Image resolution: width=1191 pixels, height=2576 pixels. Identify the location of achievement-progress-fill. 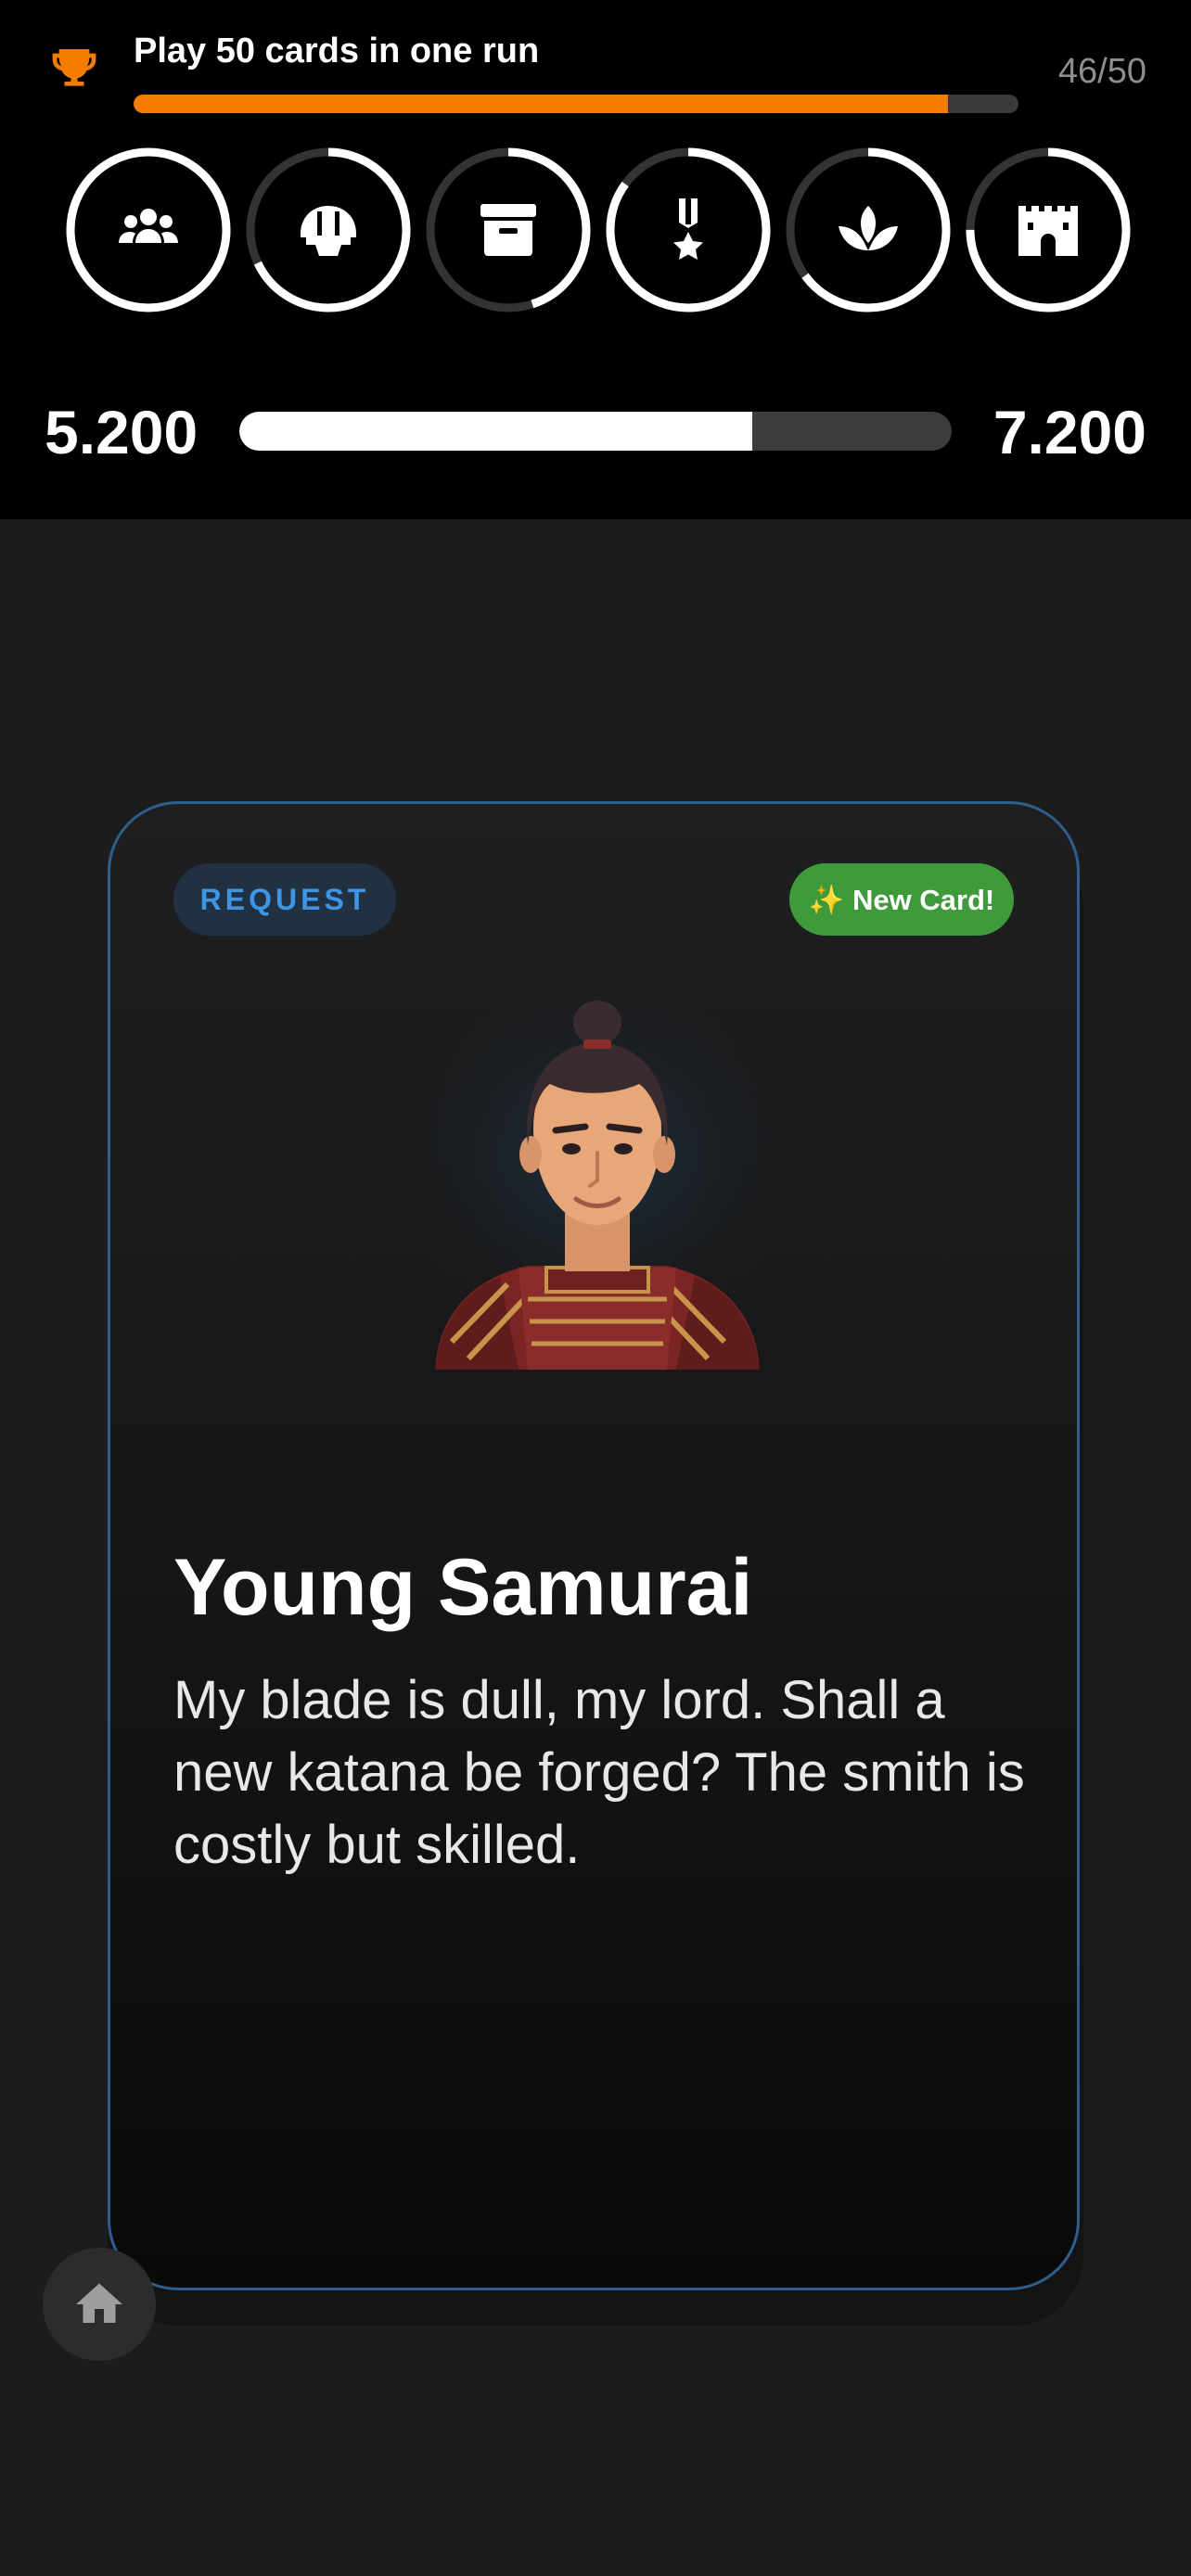
(541, 104).